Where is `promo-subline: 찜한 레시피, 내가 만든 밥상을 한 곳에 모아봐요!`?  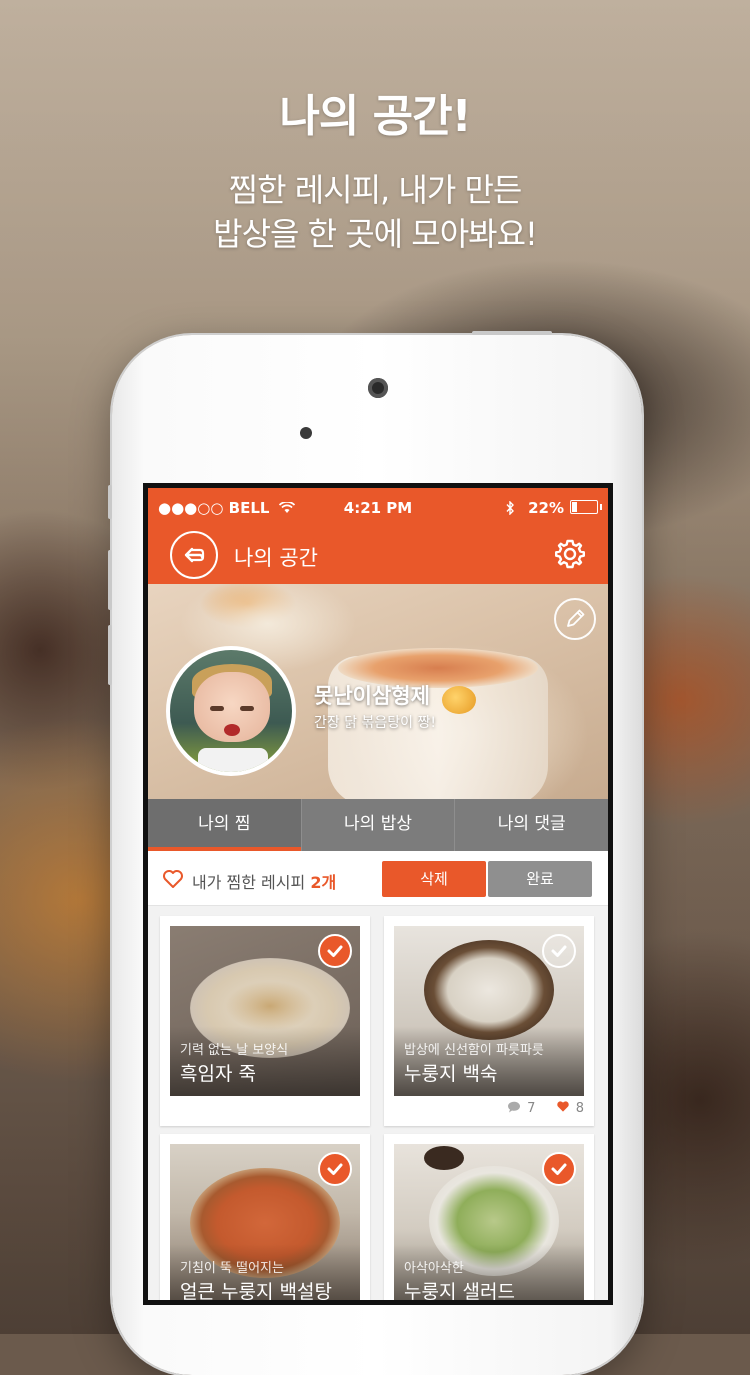
promo-subline: 찜한 레시피, 내가 만든 밥상을 한 곳에 모아봐요! is located at coordinates (375, 212).